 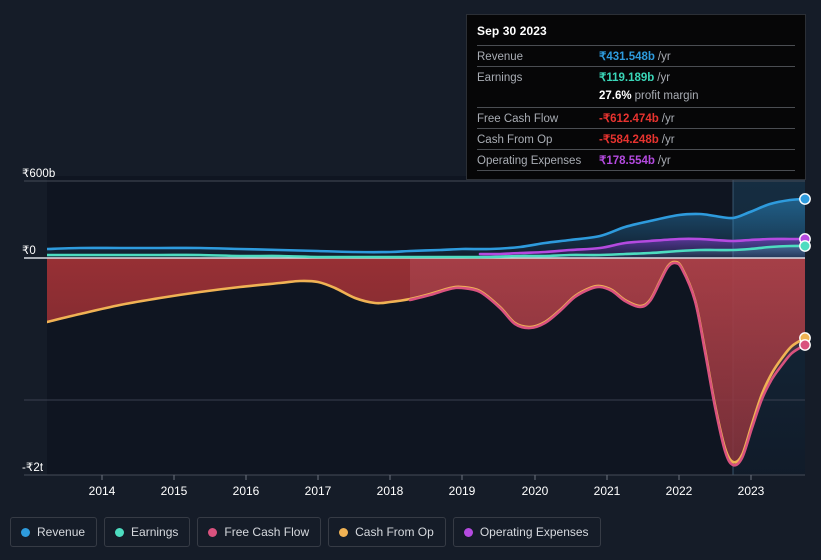 What do you see at coordinates (318, 491) in the screenshot?
I see `x-axis-tick-label: 2017` at bounding box center [318, 491].